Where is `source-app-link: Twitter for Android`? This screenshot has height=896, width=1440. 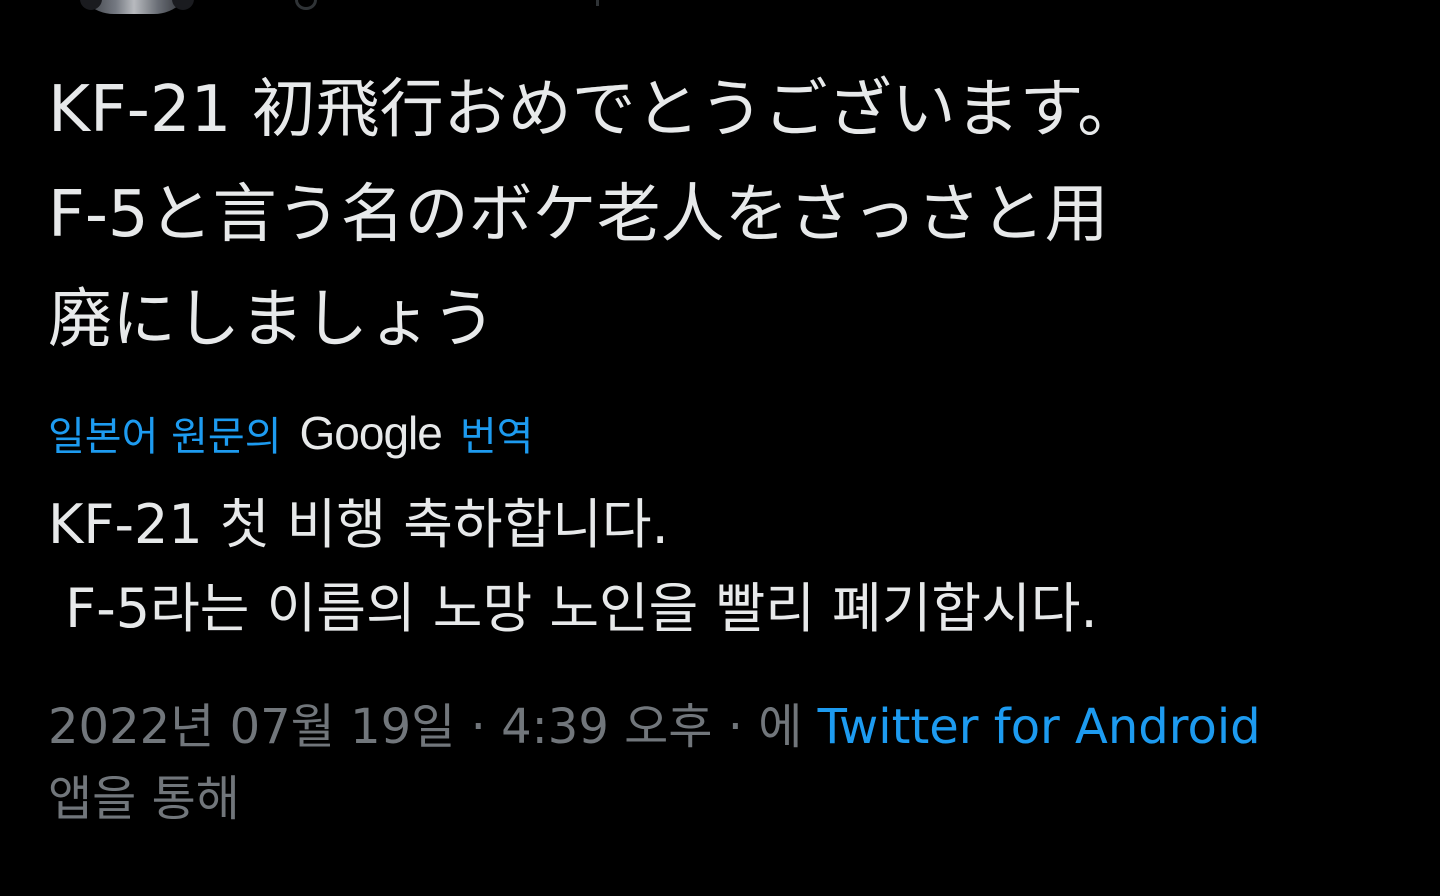 source-app-link: Twitter for Android is located at coordinates (1039, 727).